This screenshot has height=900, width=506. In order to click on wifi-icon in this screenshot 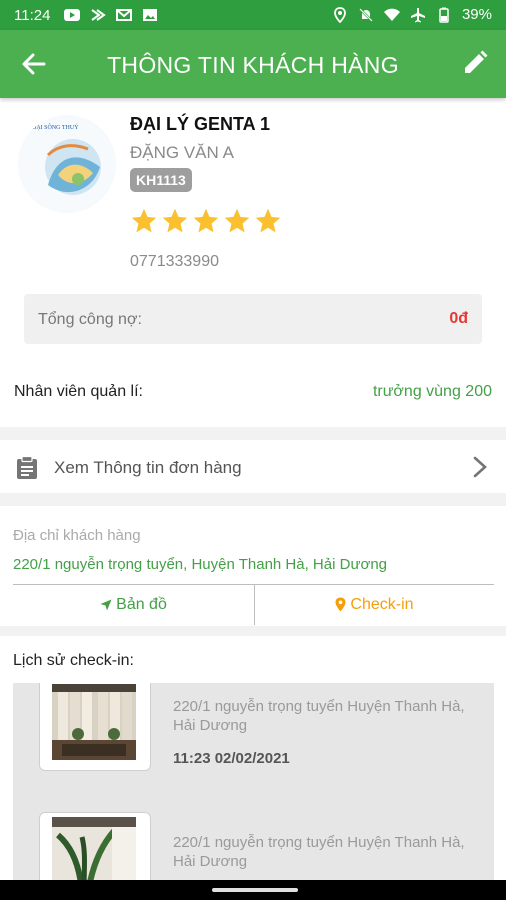, I will do `click(391, 14)`.